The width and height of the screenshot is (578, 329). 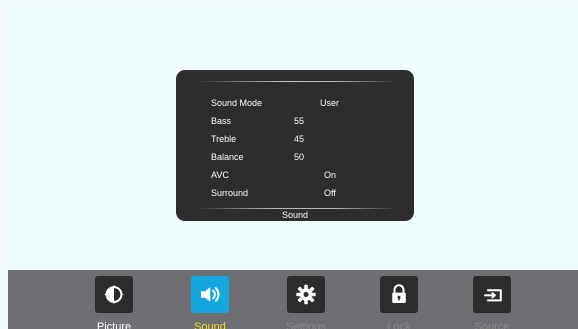 I want to click on gear-icon, so click(x=306, y=294).